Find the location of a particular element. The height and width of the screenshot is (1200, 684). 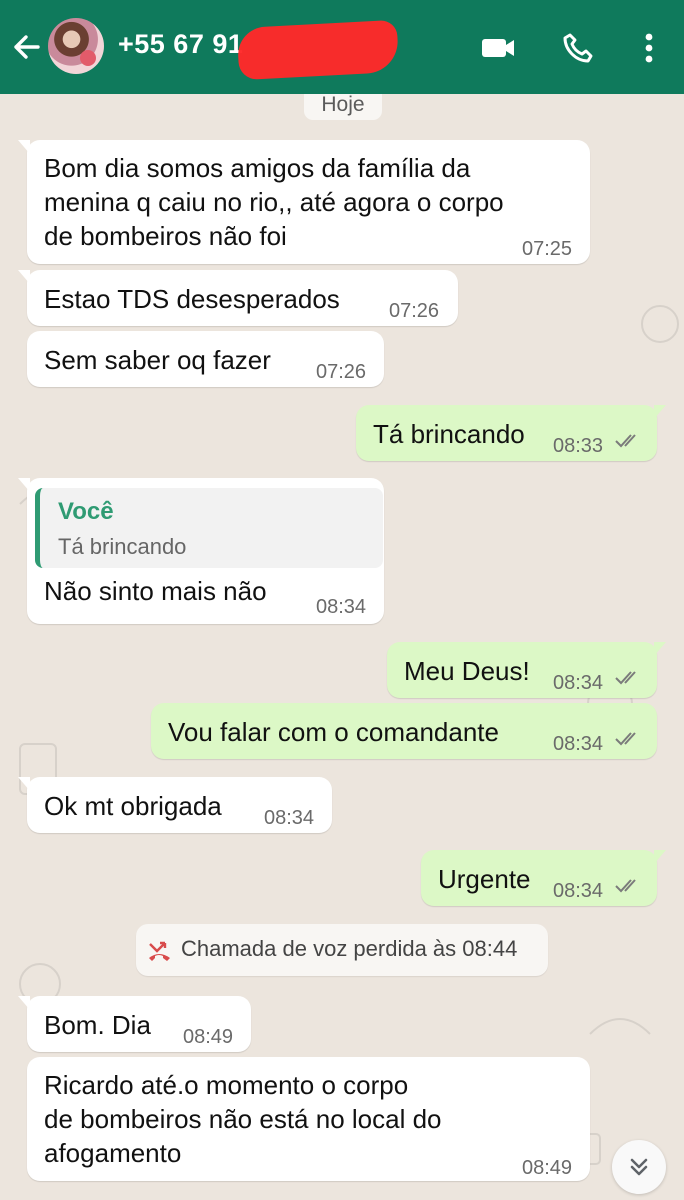

message-outgoing: Tá brincando 08:33 is located at coordinates (511, 433).